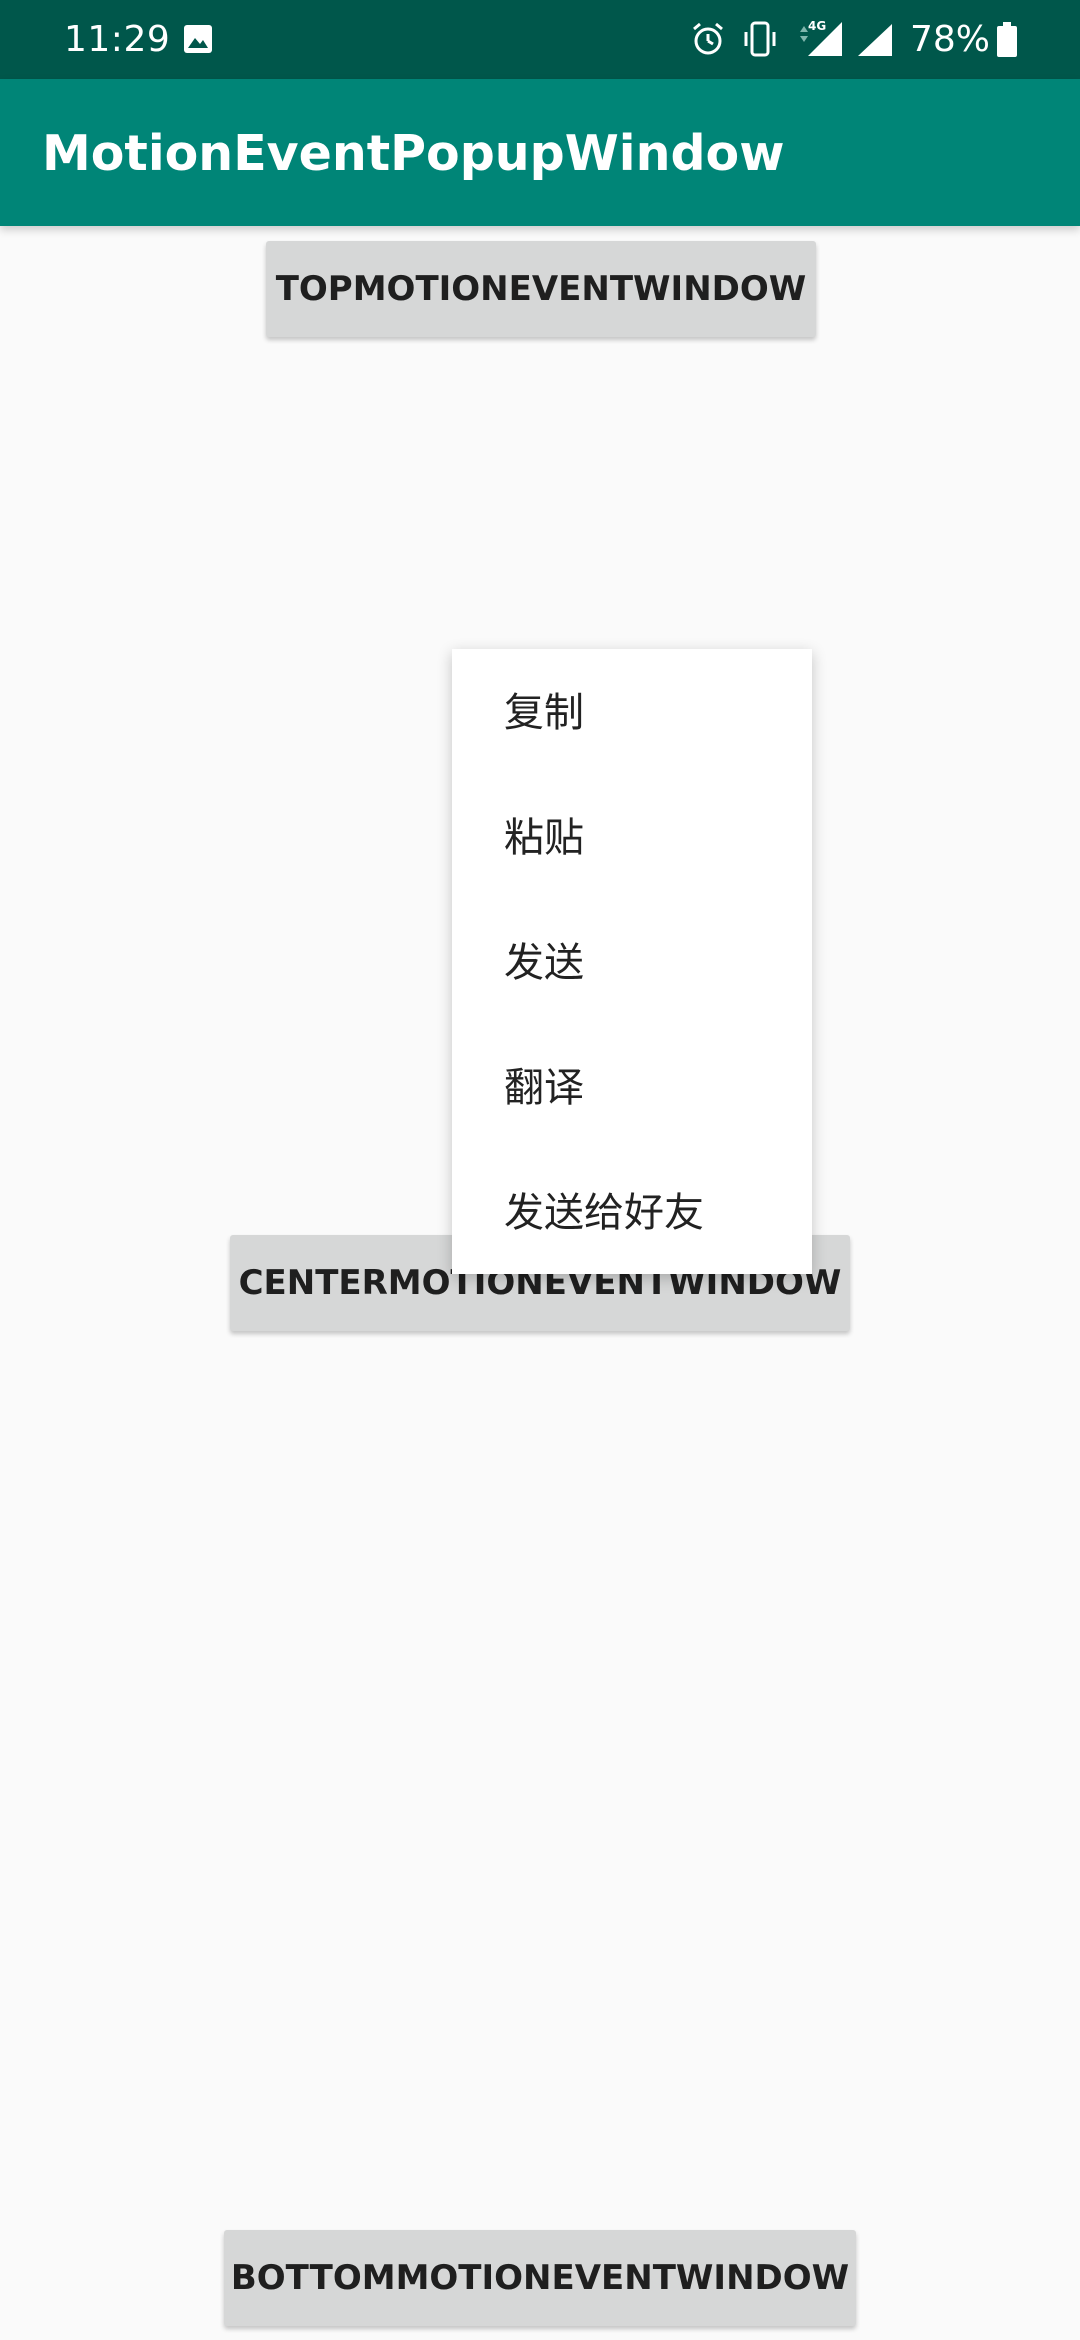 This screenshot has width=1080, height=2340. What do you see at coordinates (874, 42) in the screenshot?
I see `signal-icon` at bounding box center [874, 42].